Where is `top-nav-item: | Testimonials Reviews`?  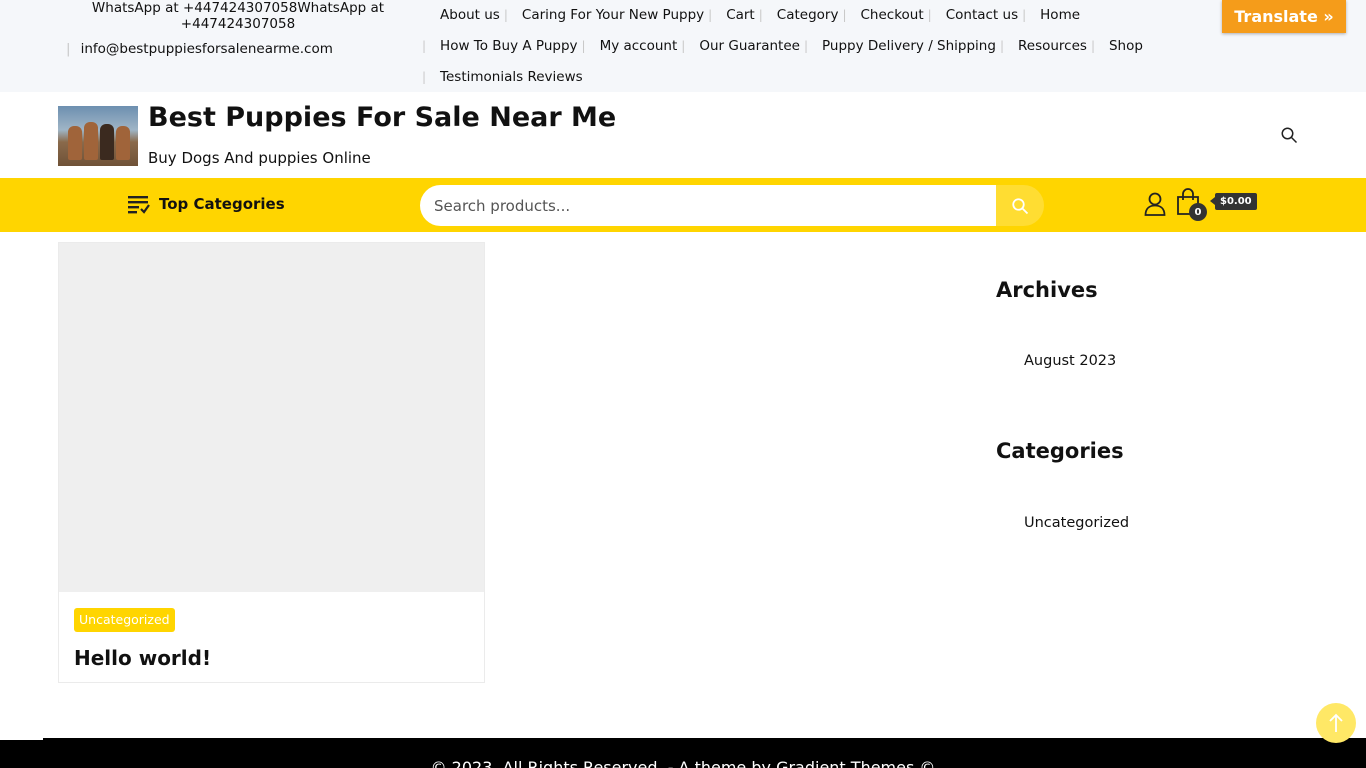 top-nav-item: | Testimonials Reviews is located at coordinates (500, 77).